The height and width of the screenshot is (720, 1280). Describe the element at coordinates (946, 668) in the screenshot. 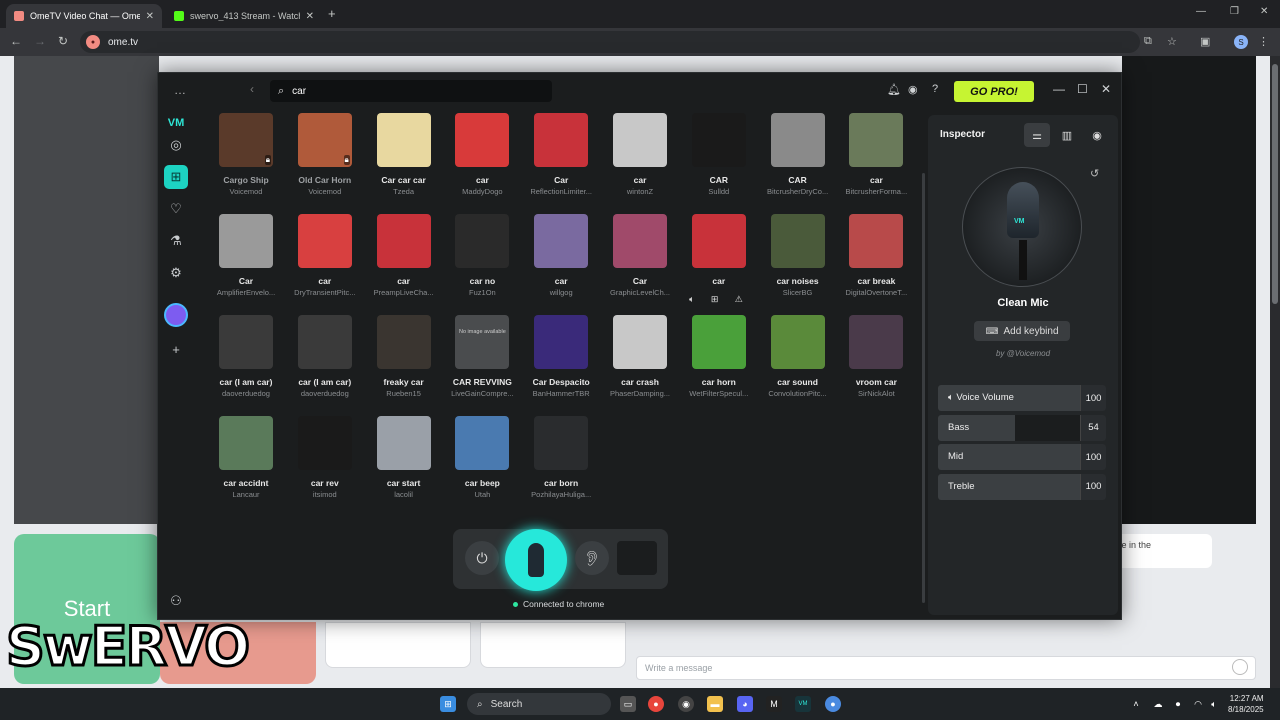

I see `message-input: Write a message` at that location.